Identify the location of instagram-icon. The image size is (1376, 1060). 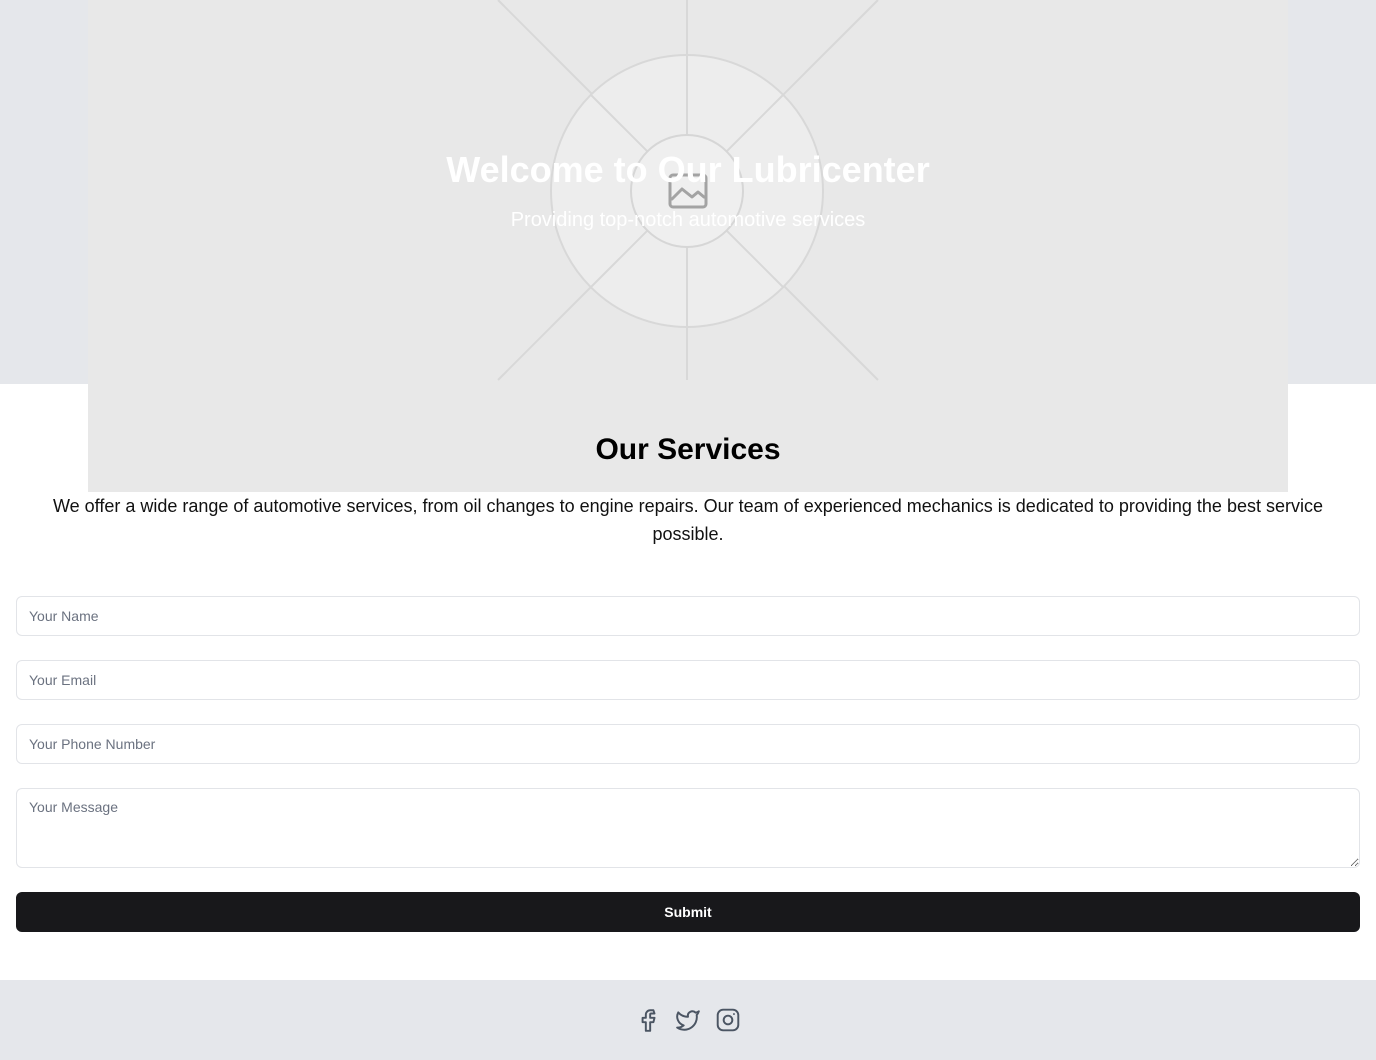
(728, 1020).